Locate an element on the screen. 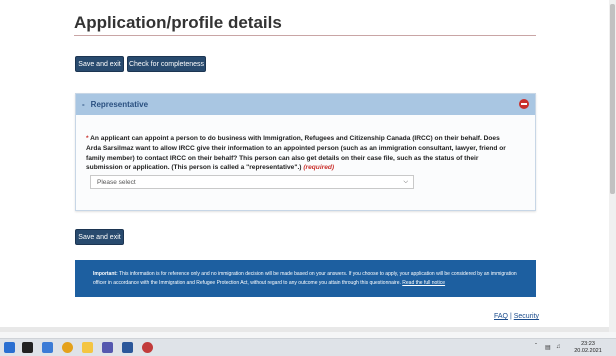  footer-band is located at coordinates (304, 329).